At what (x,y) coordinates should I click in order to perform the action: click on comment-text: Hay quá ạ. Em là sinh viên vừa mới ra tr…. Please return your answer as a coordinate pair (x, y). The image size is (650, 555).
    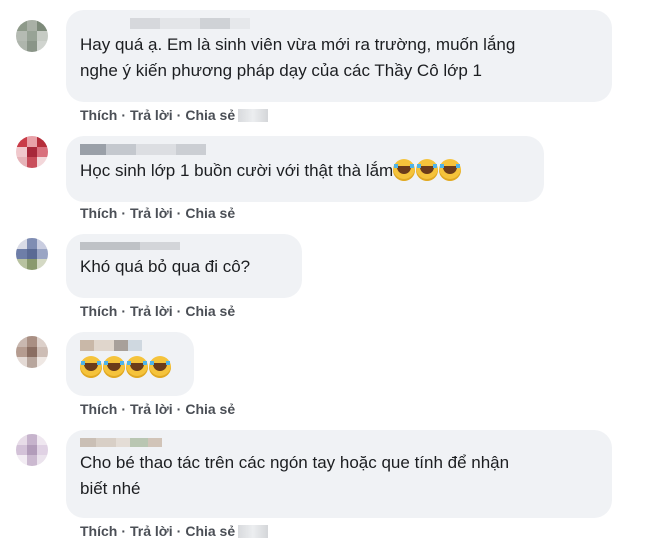
    Looking at the image, I should click on (298, 57).